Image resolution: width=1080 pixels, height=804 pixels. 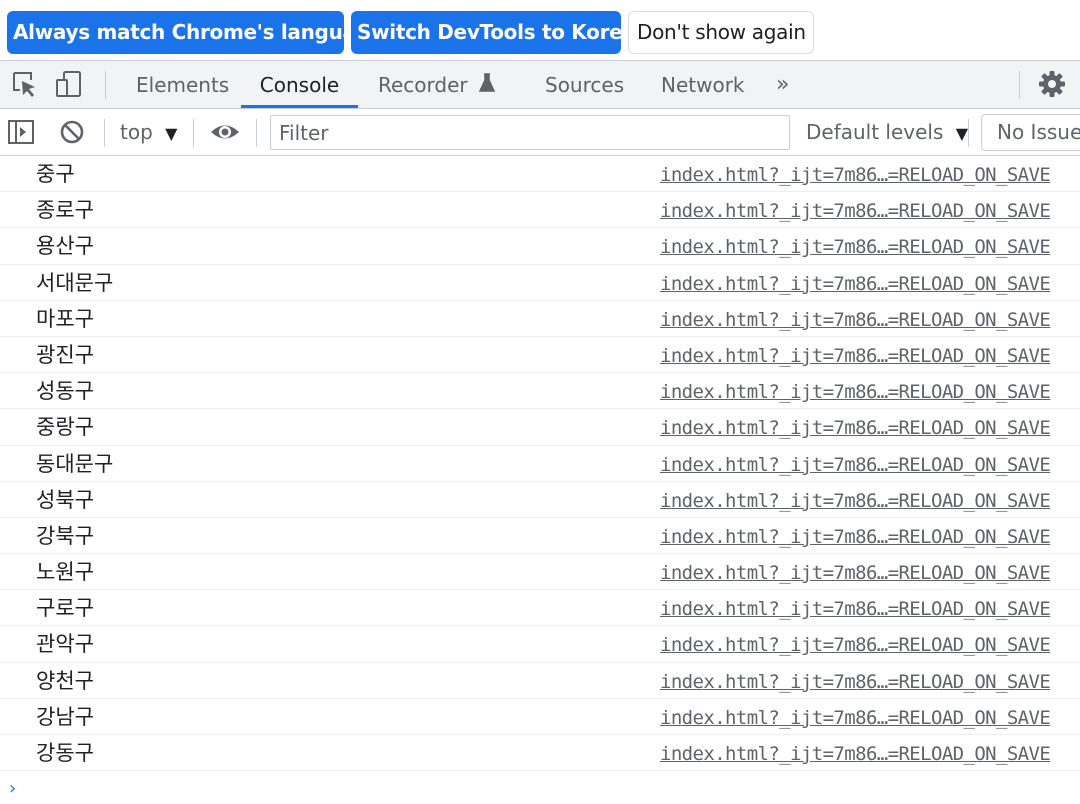 I want to click on context-selector: top ▼, so click(x=148, y=133).